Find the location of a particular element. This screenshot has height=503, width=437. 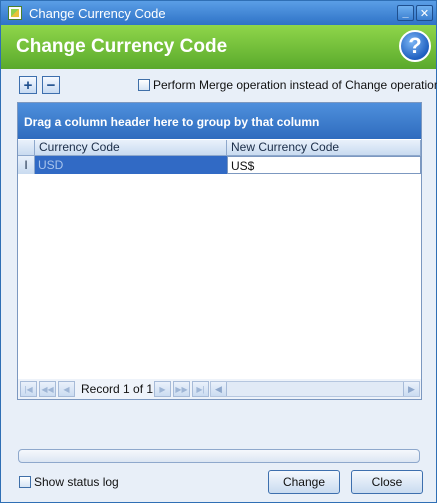

previous-record-button: ◀ is located at coordinates (66, 389).